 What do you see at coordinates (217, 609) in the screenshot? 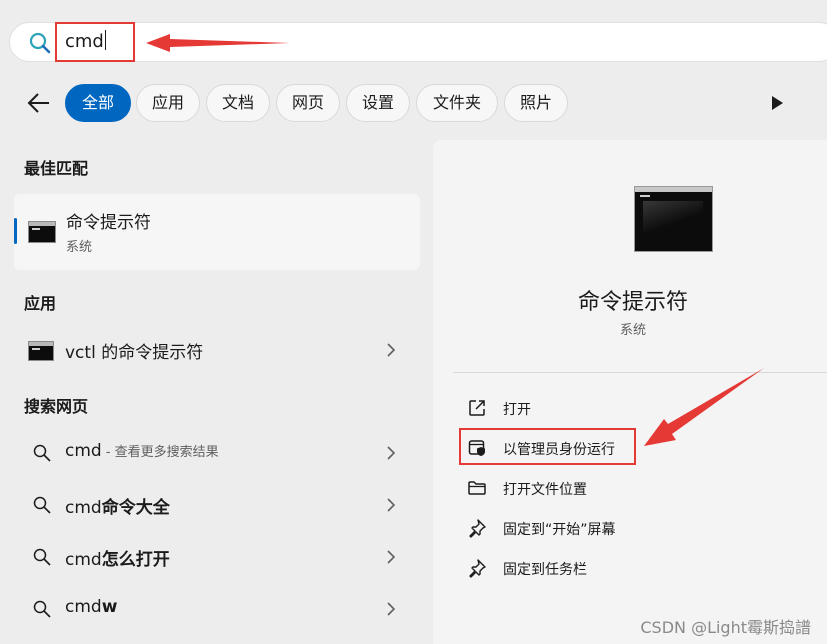
I see `web-result: cmdw` at bounding box center [217, 609].